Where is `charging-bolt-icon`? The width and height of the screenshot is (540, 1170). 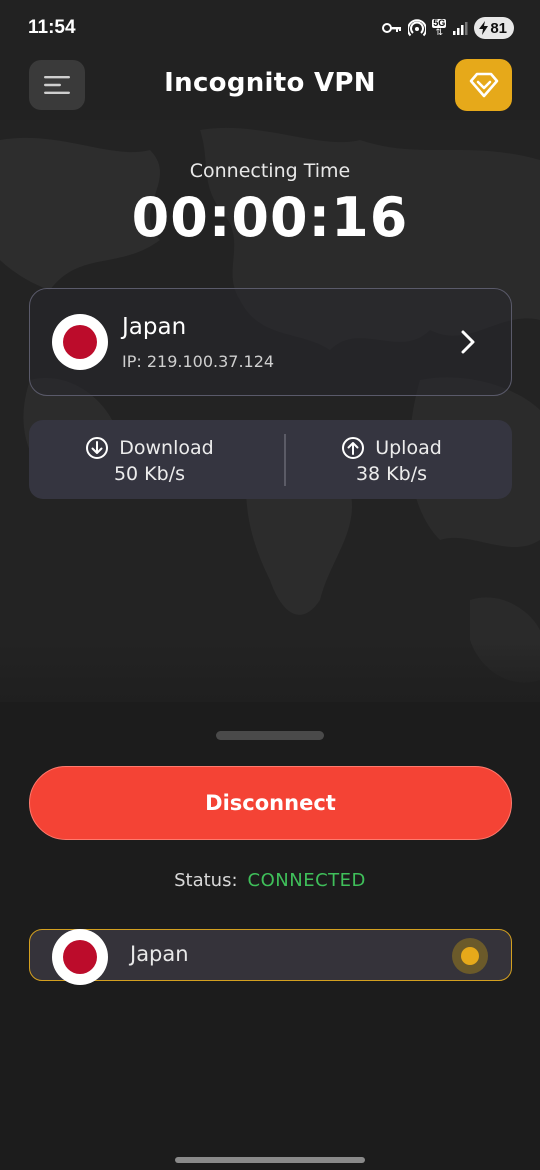 charging-bolt-icon is located at coordinates (484, 28).